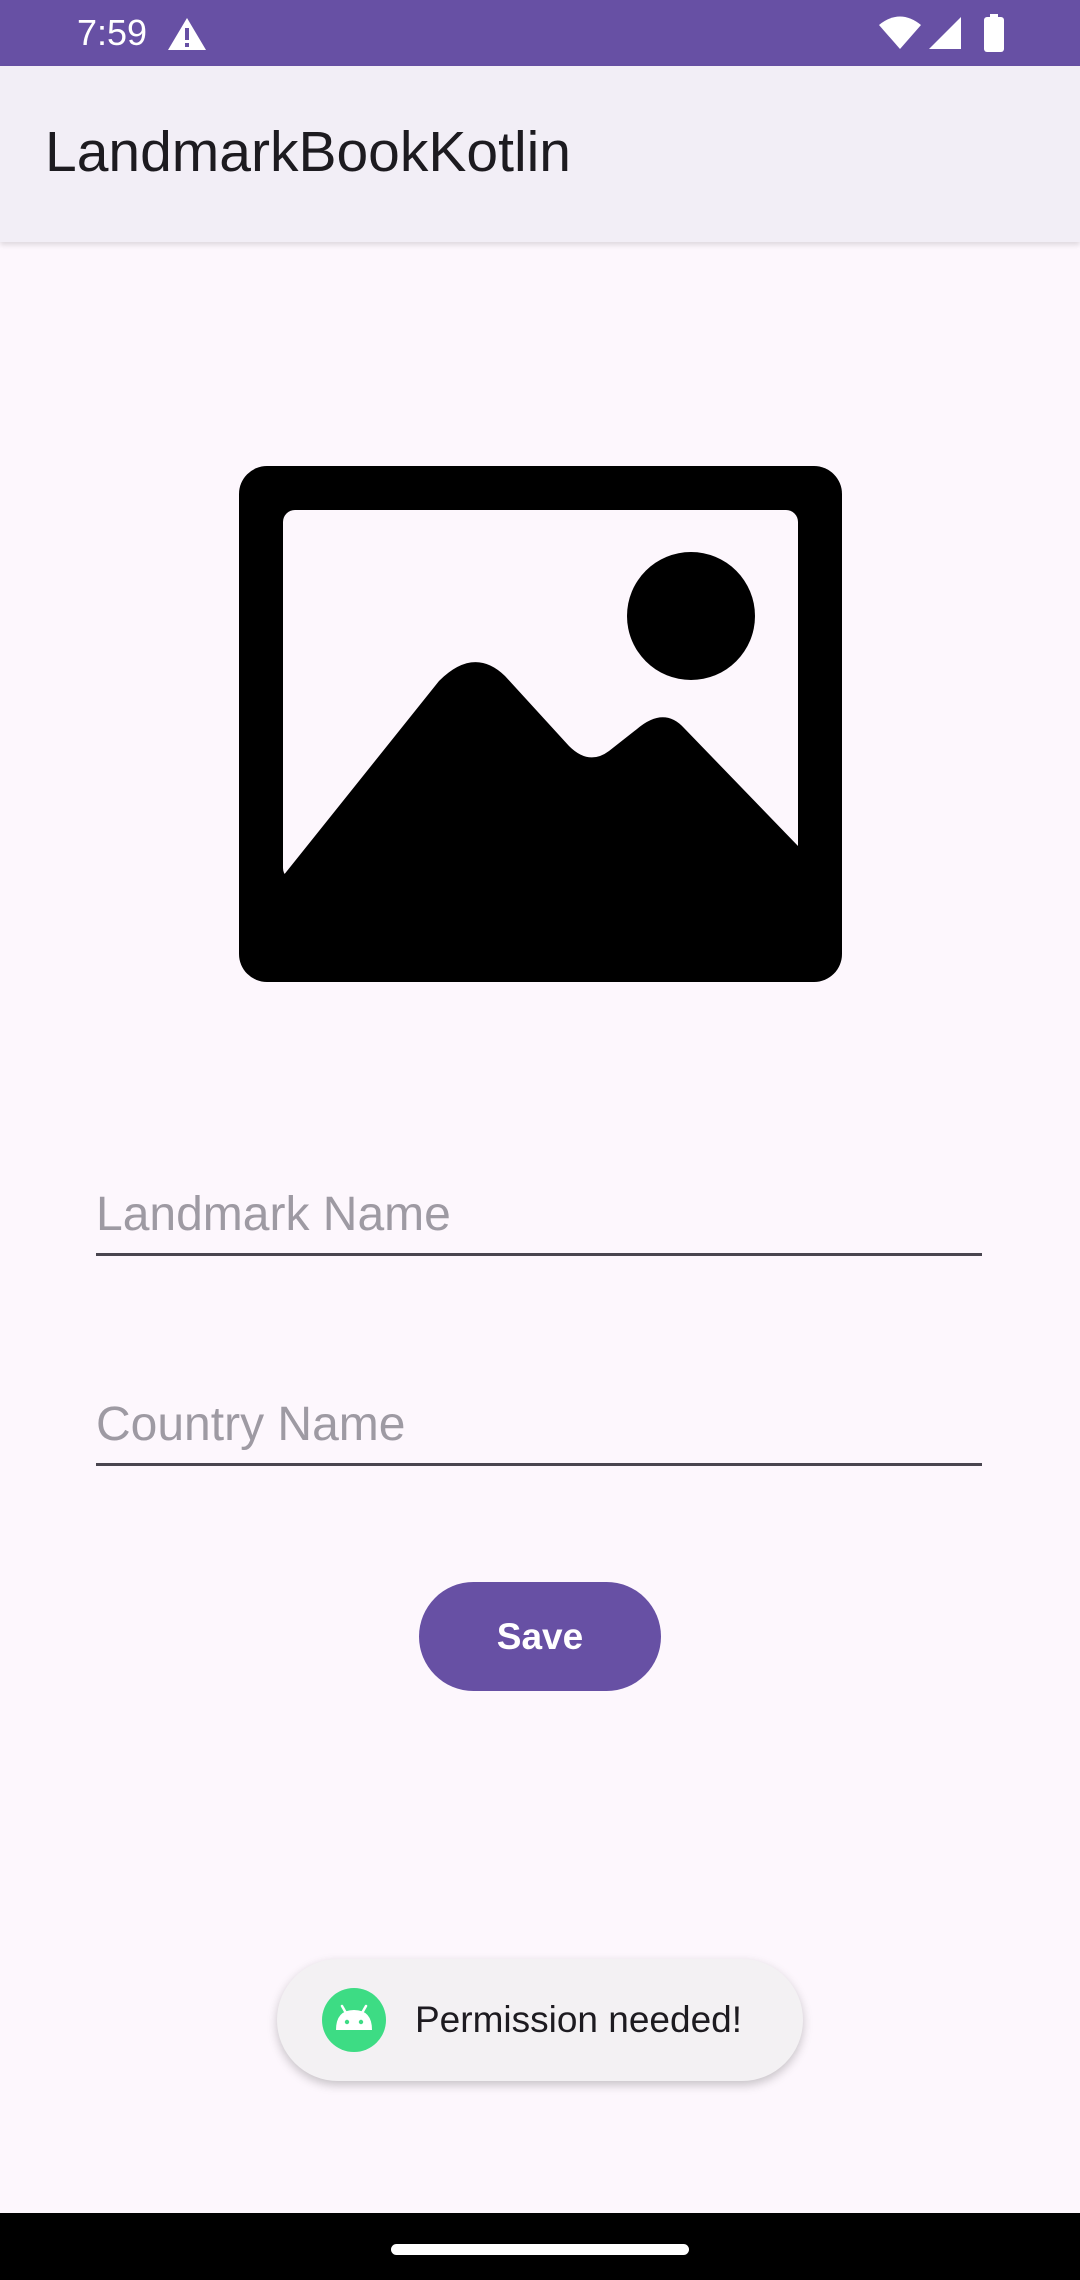  I want to click on save-button: Save, so click(540, 1636).